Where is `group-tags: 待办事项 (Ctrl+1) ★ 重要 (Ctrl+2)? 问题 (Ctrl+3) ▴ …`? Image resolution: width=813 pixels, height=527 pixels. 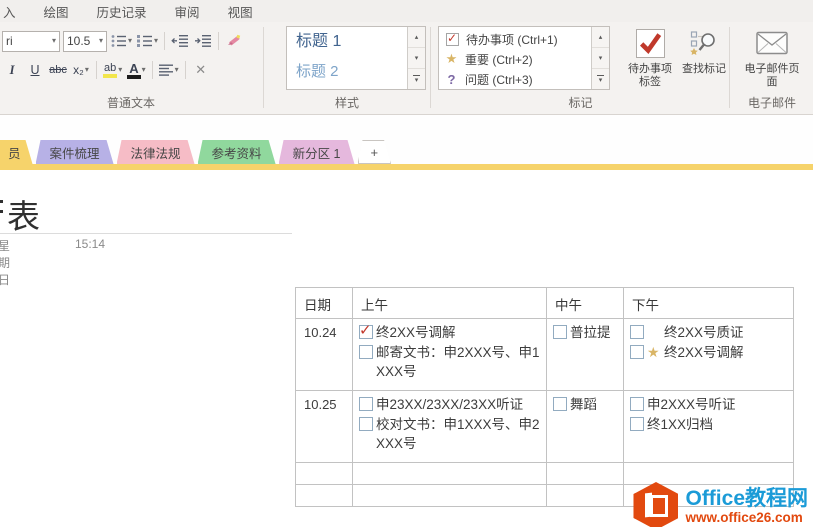 group-tags: 待办事项 (Ctrl+1) ★ 重要 (Ctrl+2)? 问题 (Ctrl+3) ▴ … is located at coordinates (580, 68).